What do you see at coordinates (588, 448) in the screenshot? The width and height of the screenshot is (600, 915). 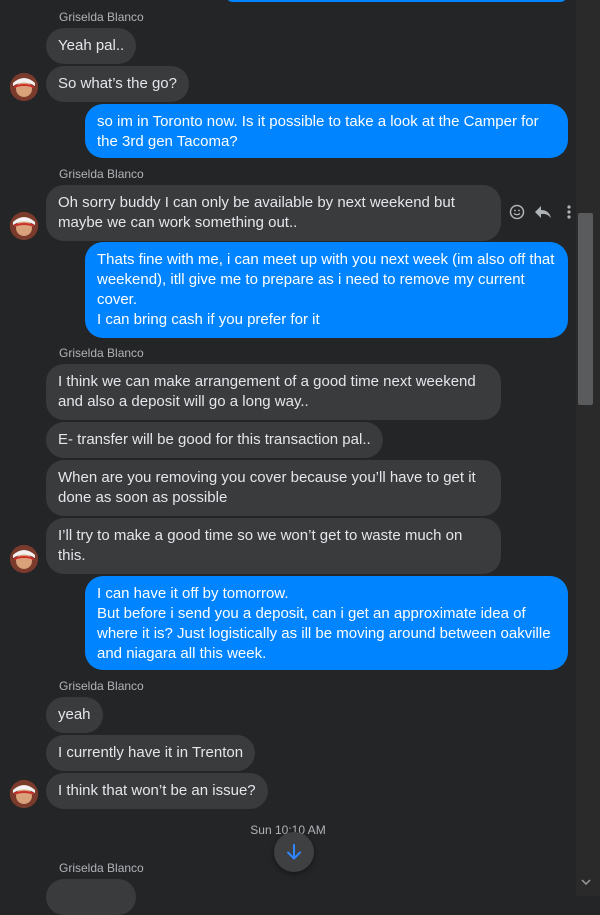 I see `scrollbar-track` at bounding box center [588, 448].